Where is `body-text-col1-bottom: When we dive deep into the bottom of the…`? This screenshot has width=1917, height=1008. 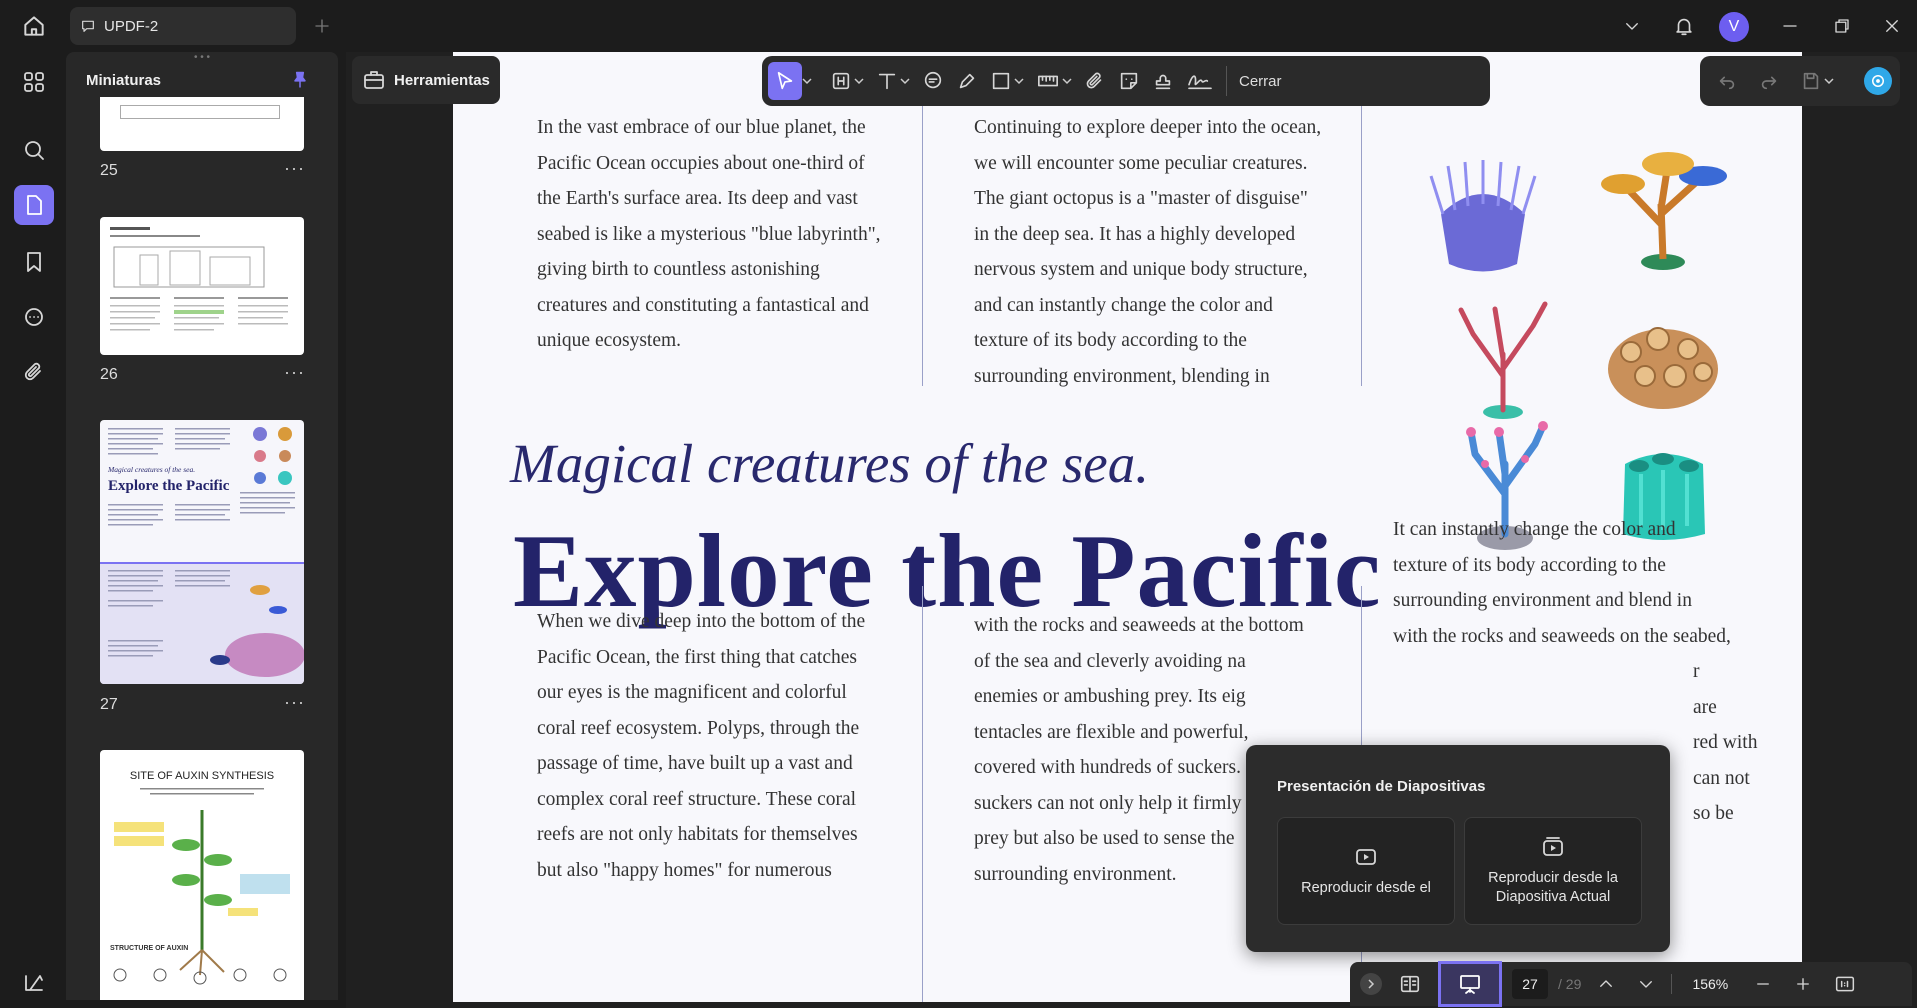 body-text-col1-bottom: When we dive deep into the bottom of the… is located at coordinates (701, 746).